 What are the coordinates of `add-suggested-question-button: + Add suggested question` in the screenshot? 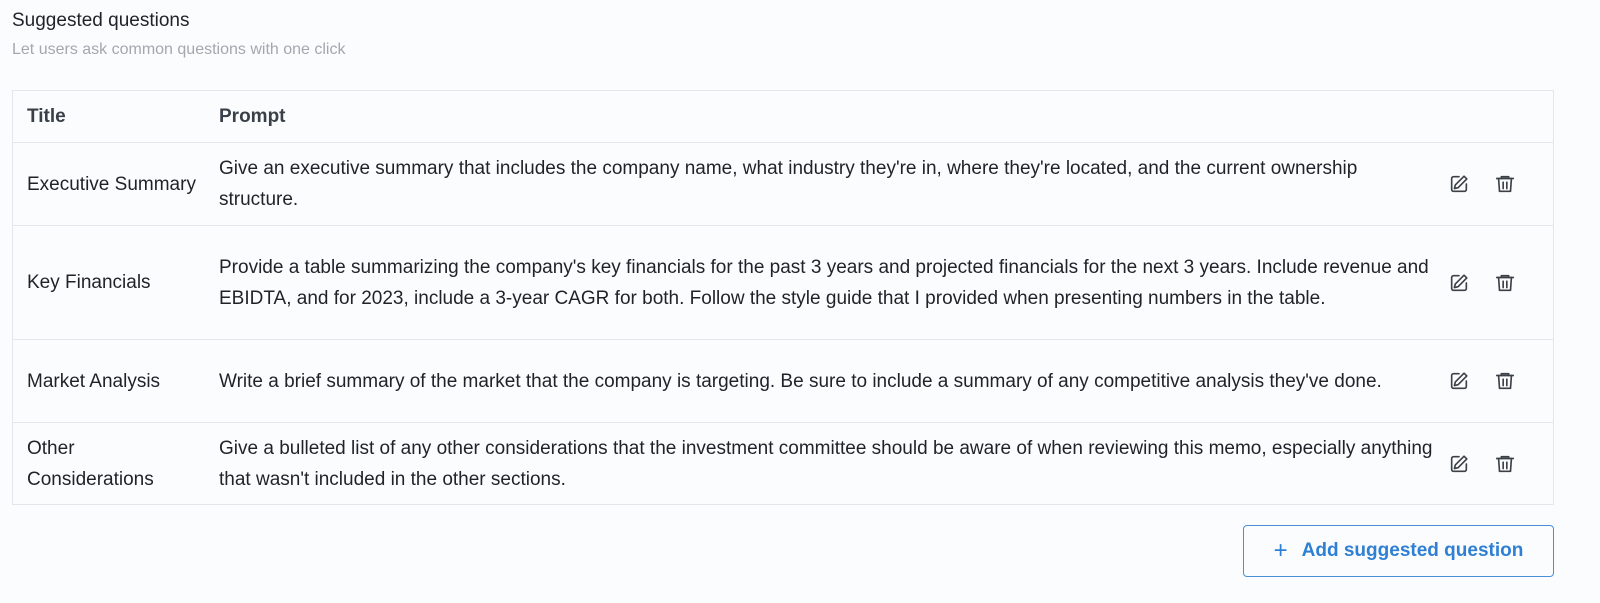 It's located at (1398, 551).